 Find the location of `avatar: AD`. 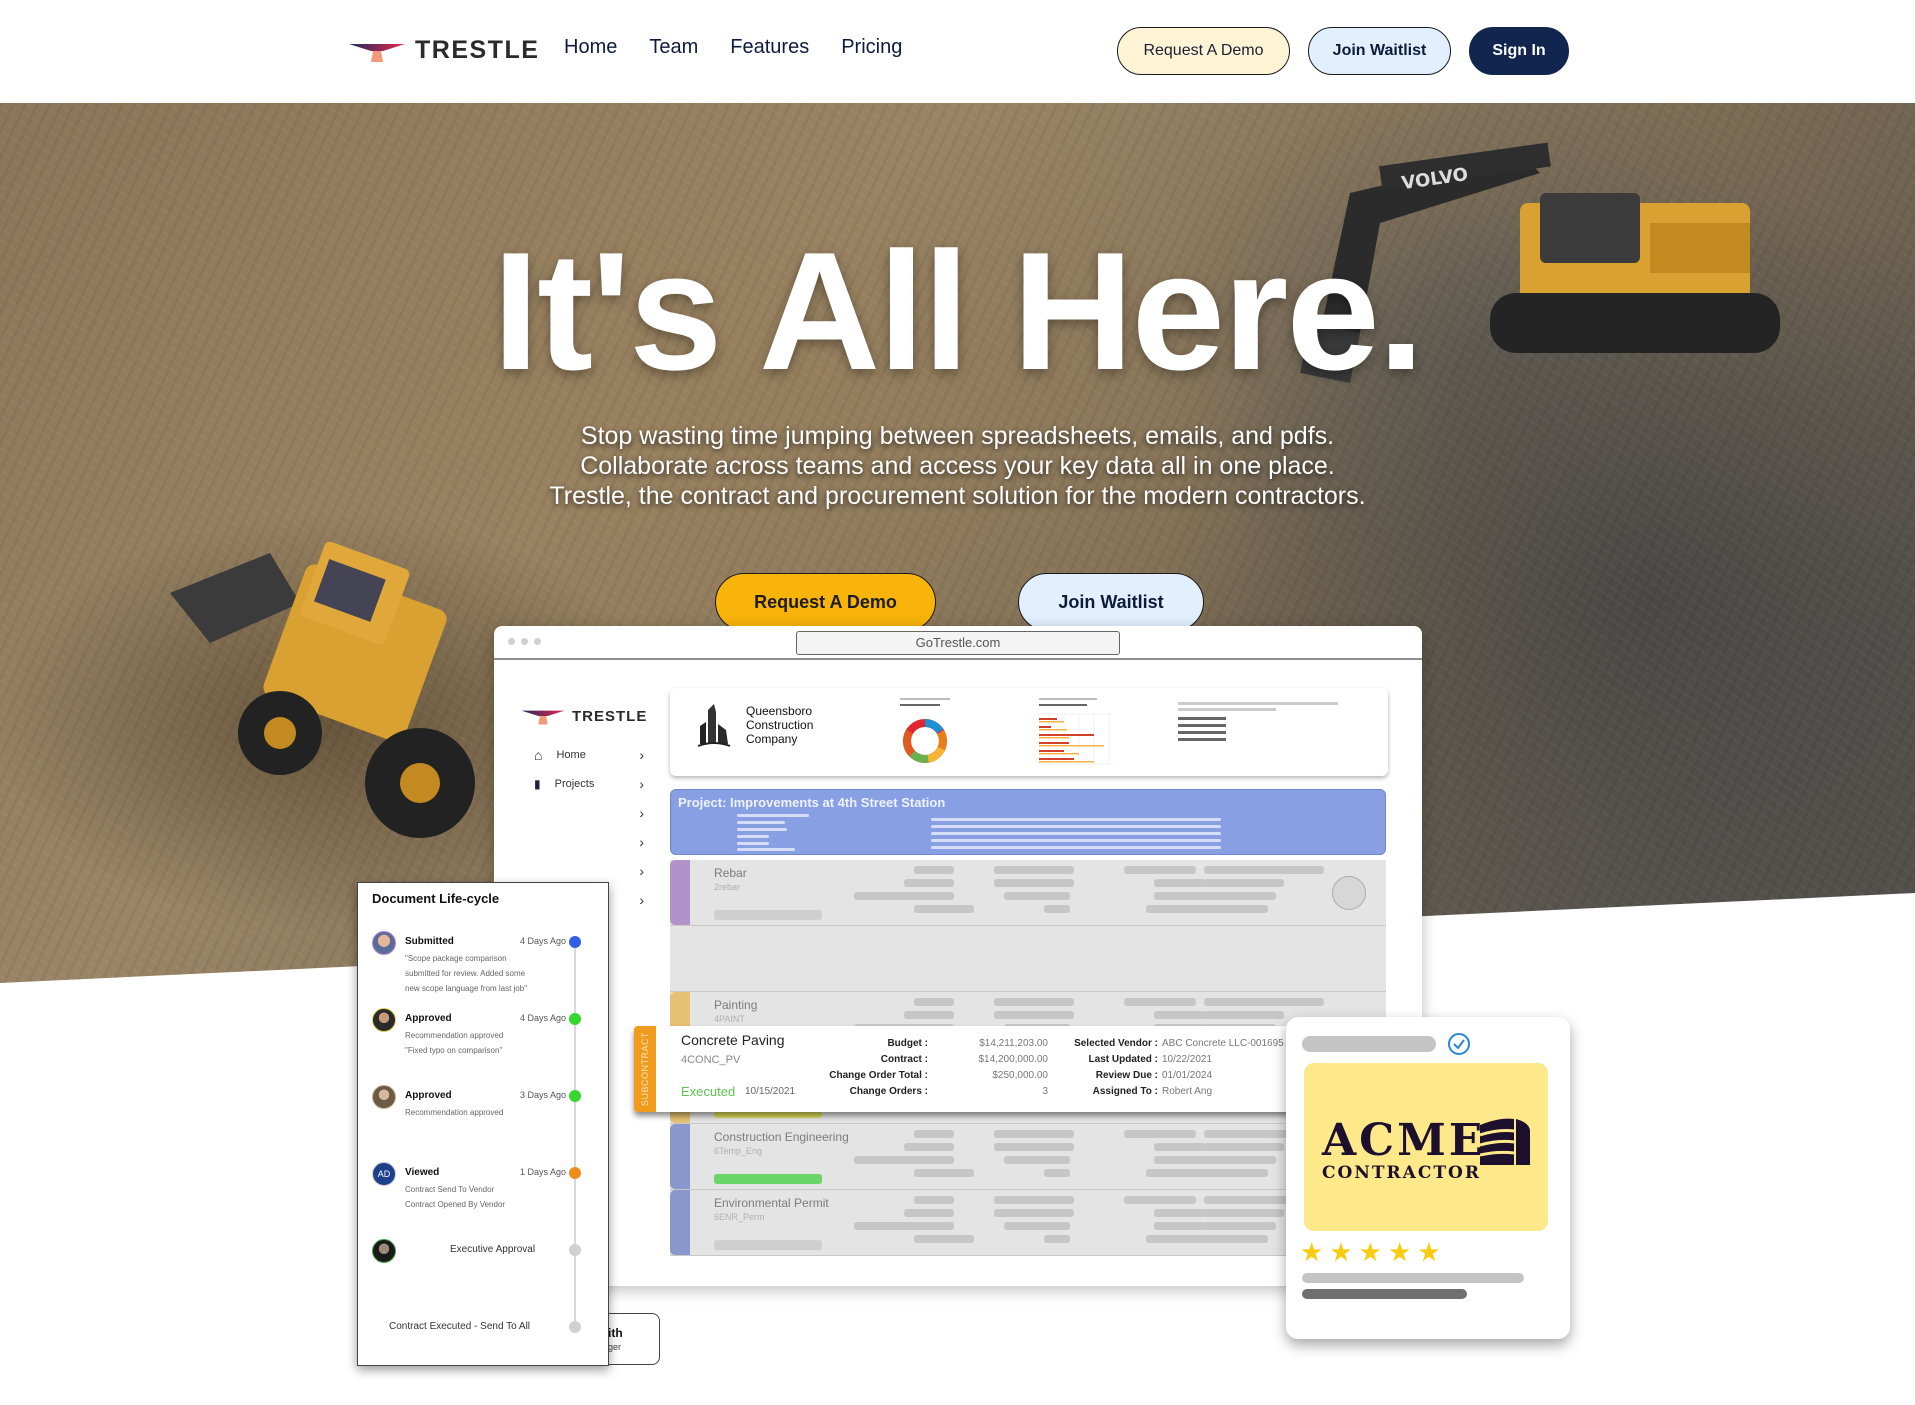

avatar: AD is located at coordinates (384, 1174).